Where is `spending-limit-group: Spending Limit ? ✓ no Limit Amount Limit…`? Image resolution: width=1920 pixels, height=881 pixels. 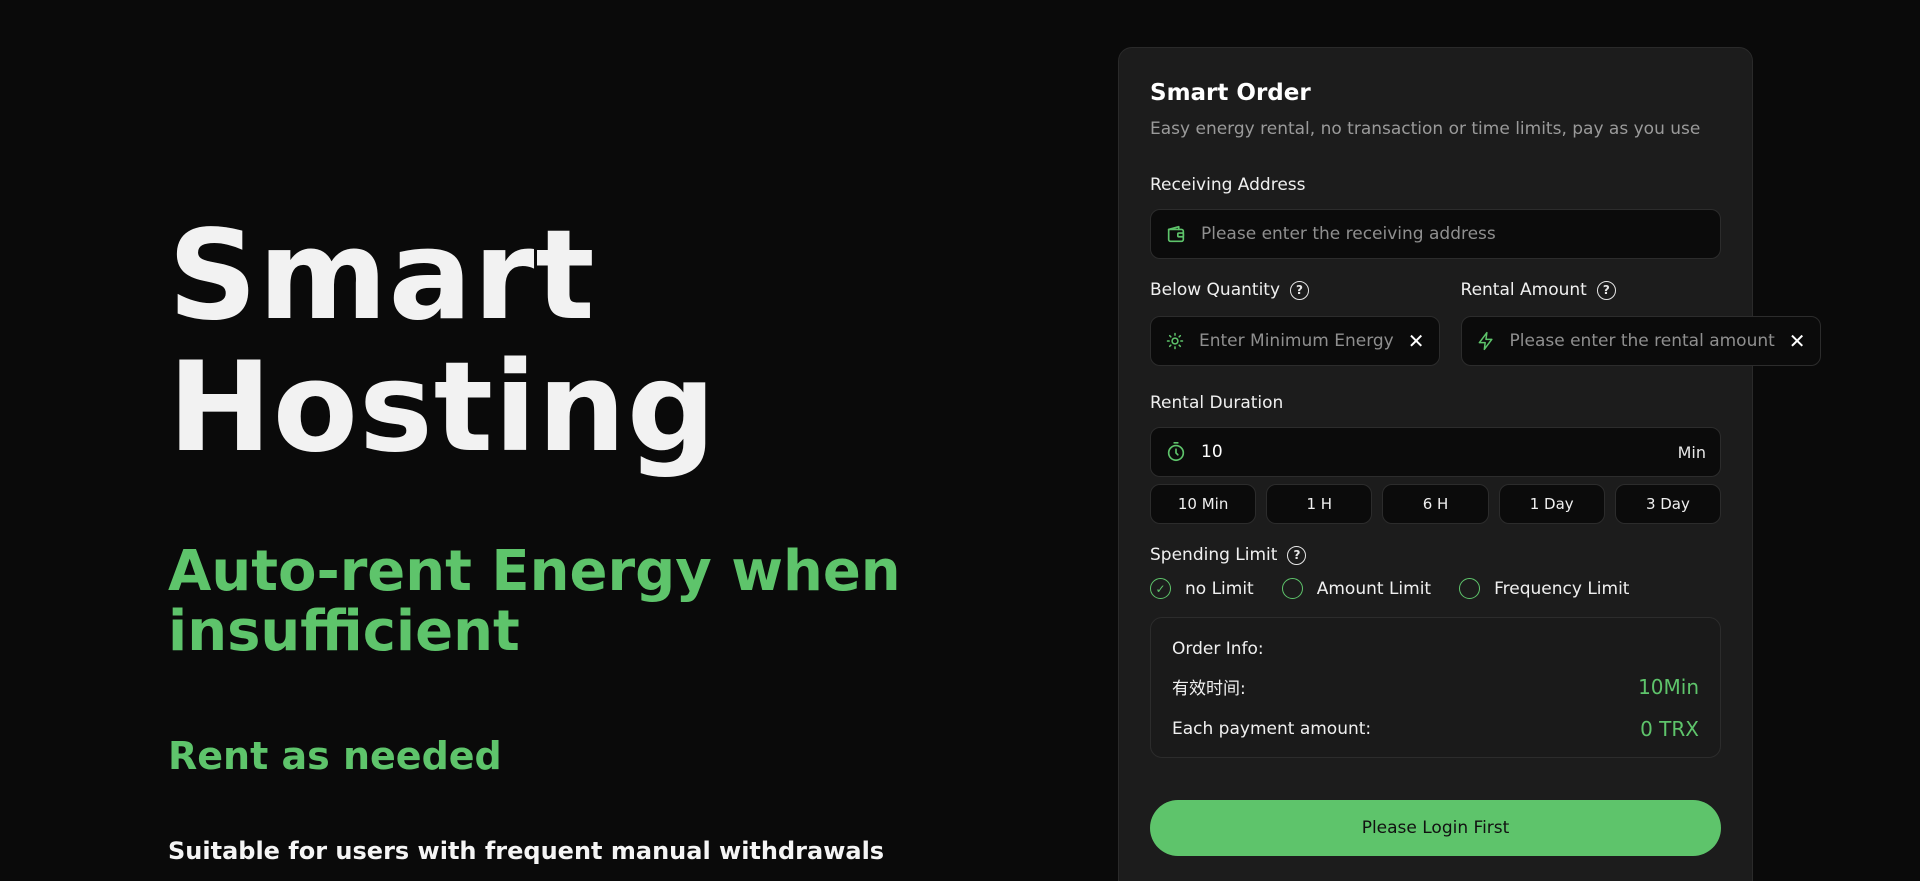 spending-limit-group: Spending Limit ? ✓ no Limit Amount Limit… is located at coordinates (1435, 571).